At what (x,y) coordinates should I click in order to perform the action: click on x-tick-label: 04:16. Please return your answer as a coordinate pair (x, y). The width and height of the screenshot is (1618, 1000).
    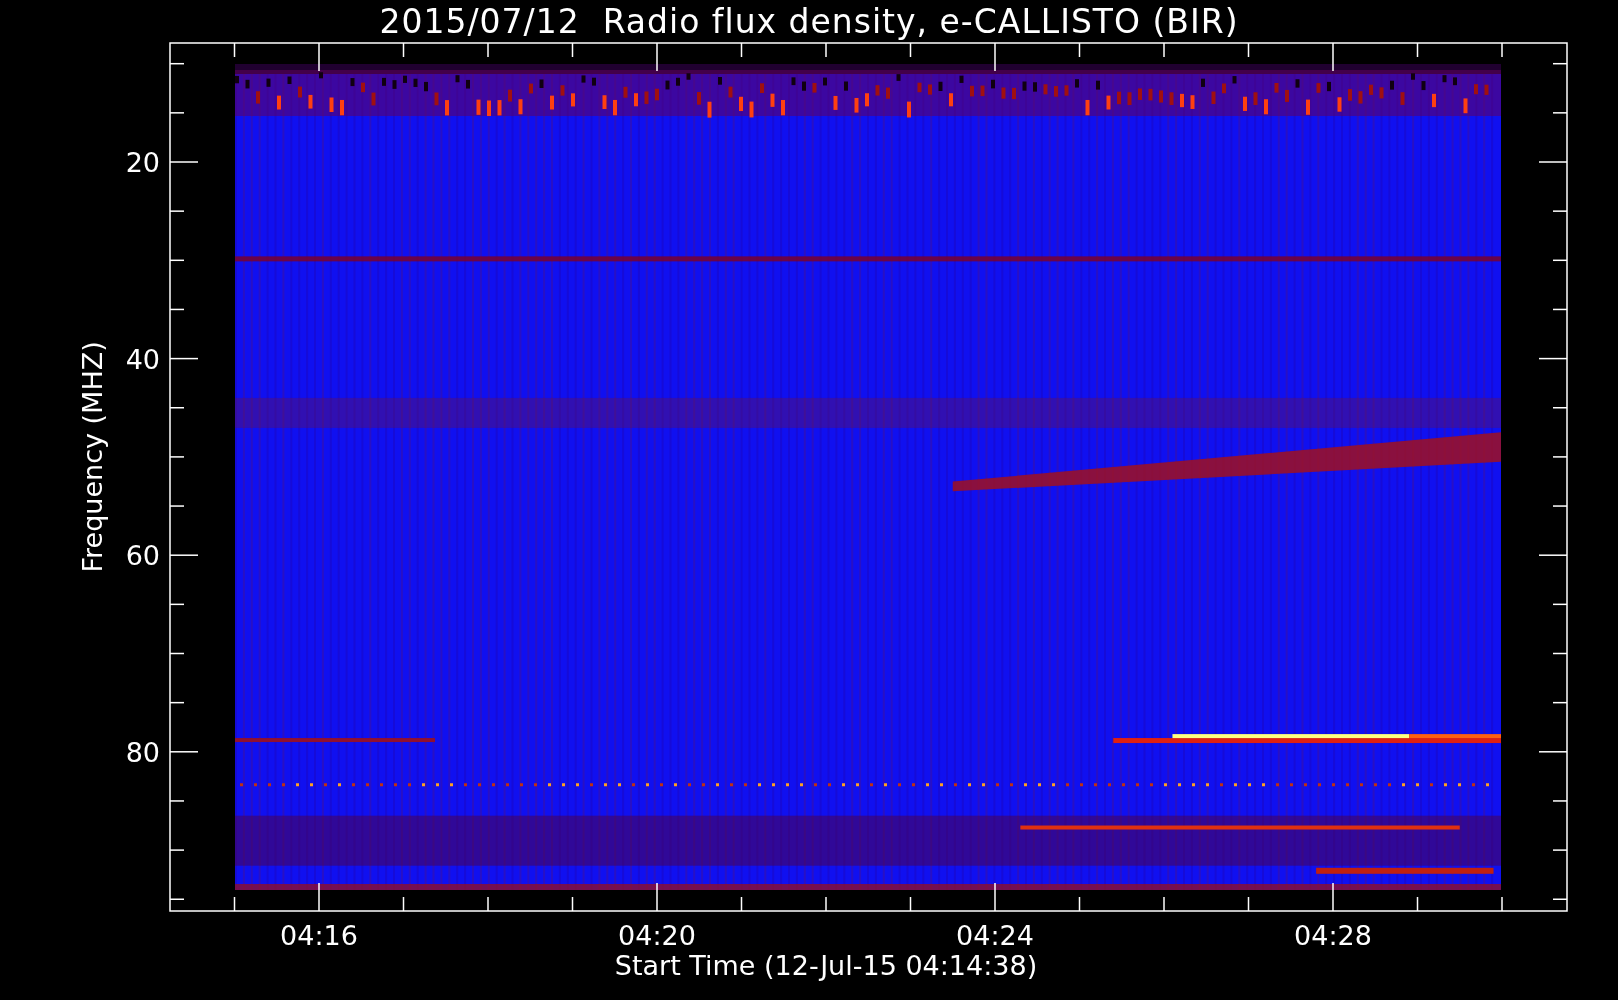
    Looking at the image, I should click on (319, 935).